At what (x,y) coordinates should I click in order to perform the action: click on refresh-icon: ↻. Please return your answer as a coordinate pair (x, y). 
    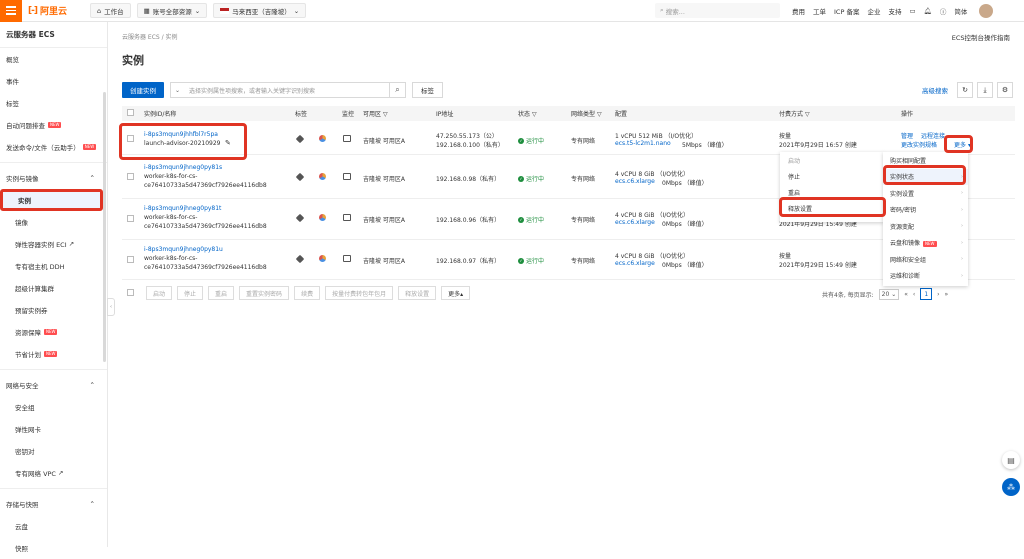
    Looking at the image, I should click on (965, 90).